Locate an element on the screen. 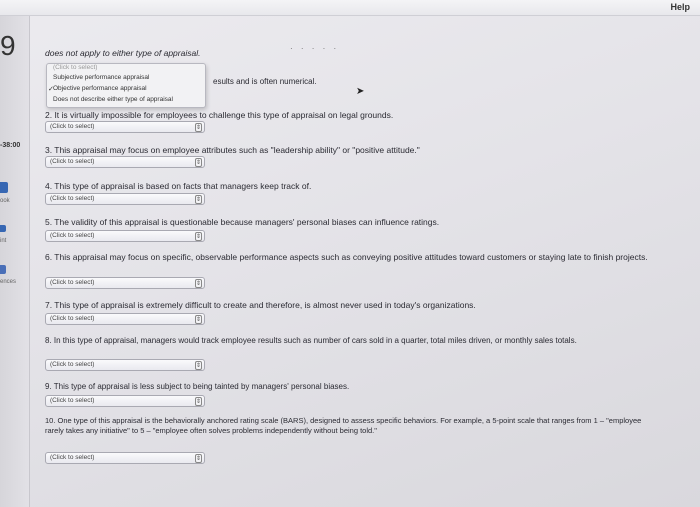 This screenshot has width=700, height=507. sidebar-item-references: ences is located at coordinates (8, 282).